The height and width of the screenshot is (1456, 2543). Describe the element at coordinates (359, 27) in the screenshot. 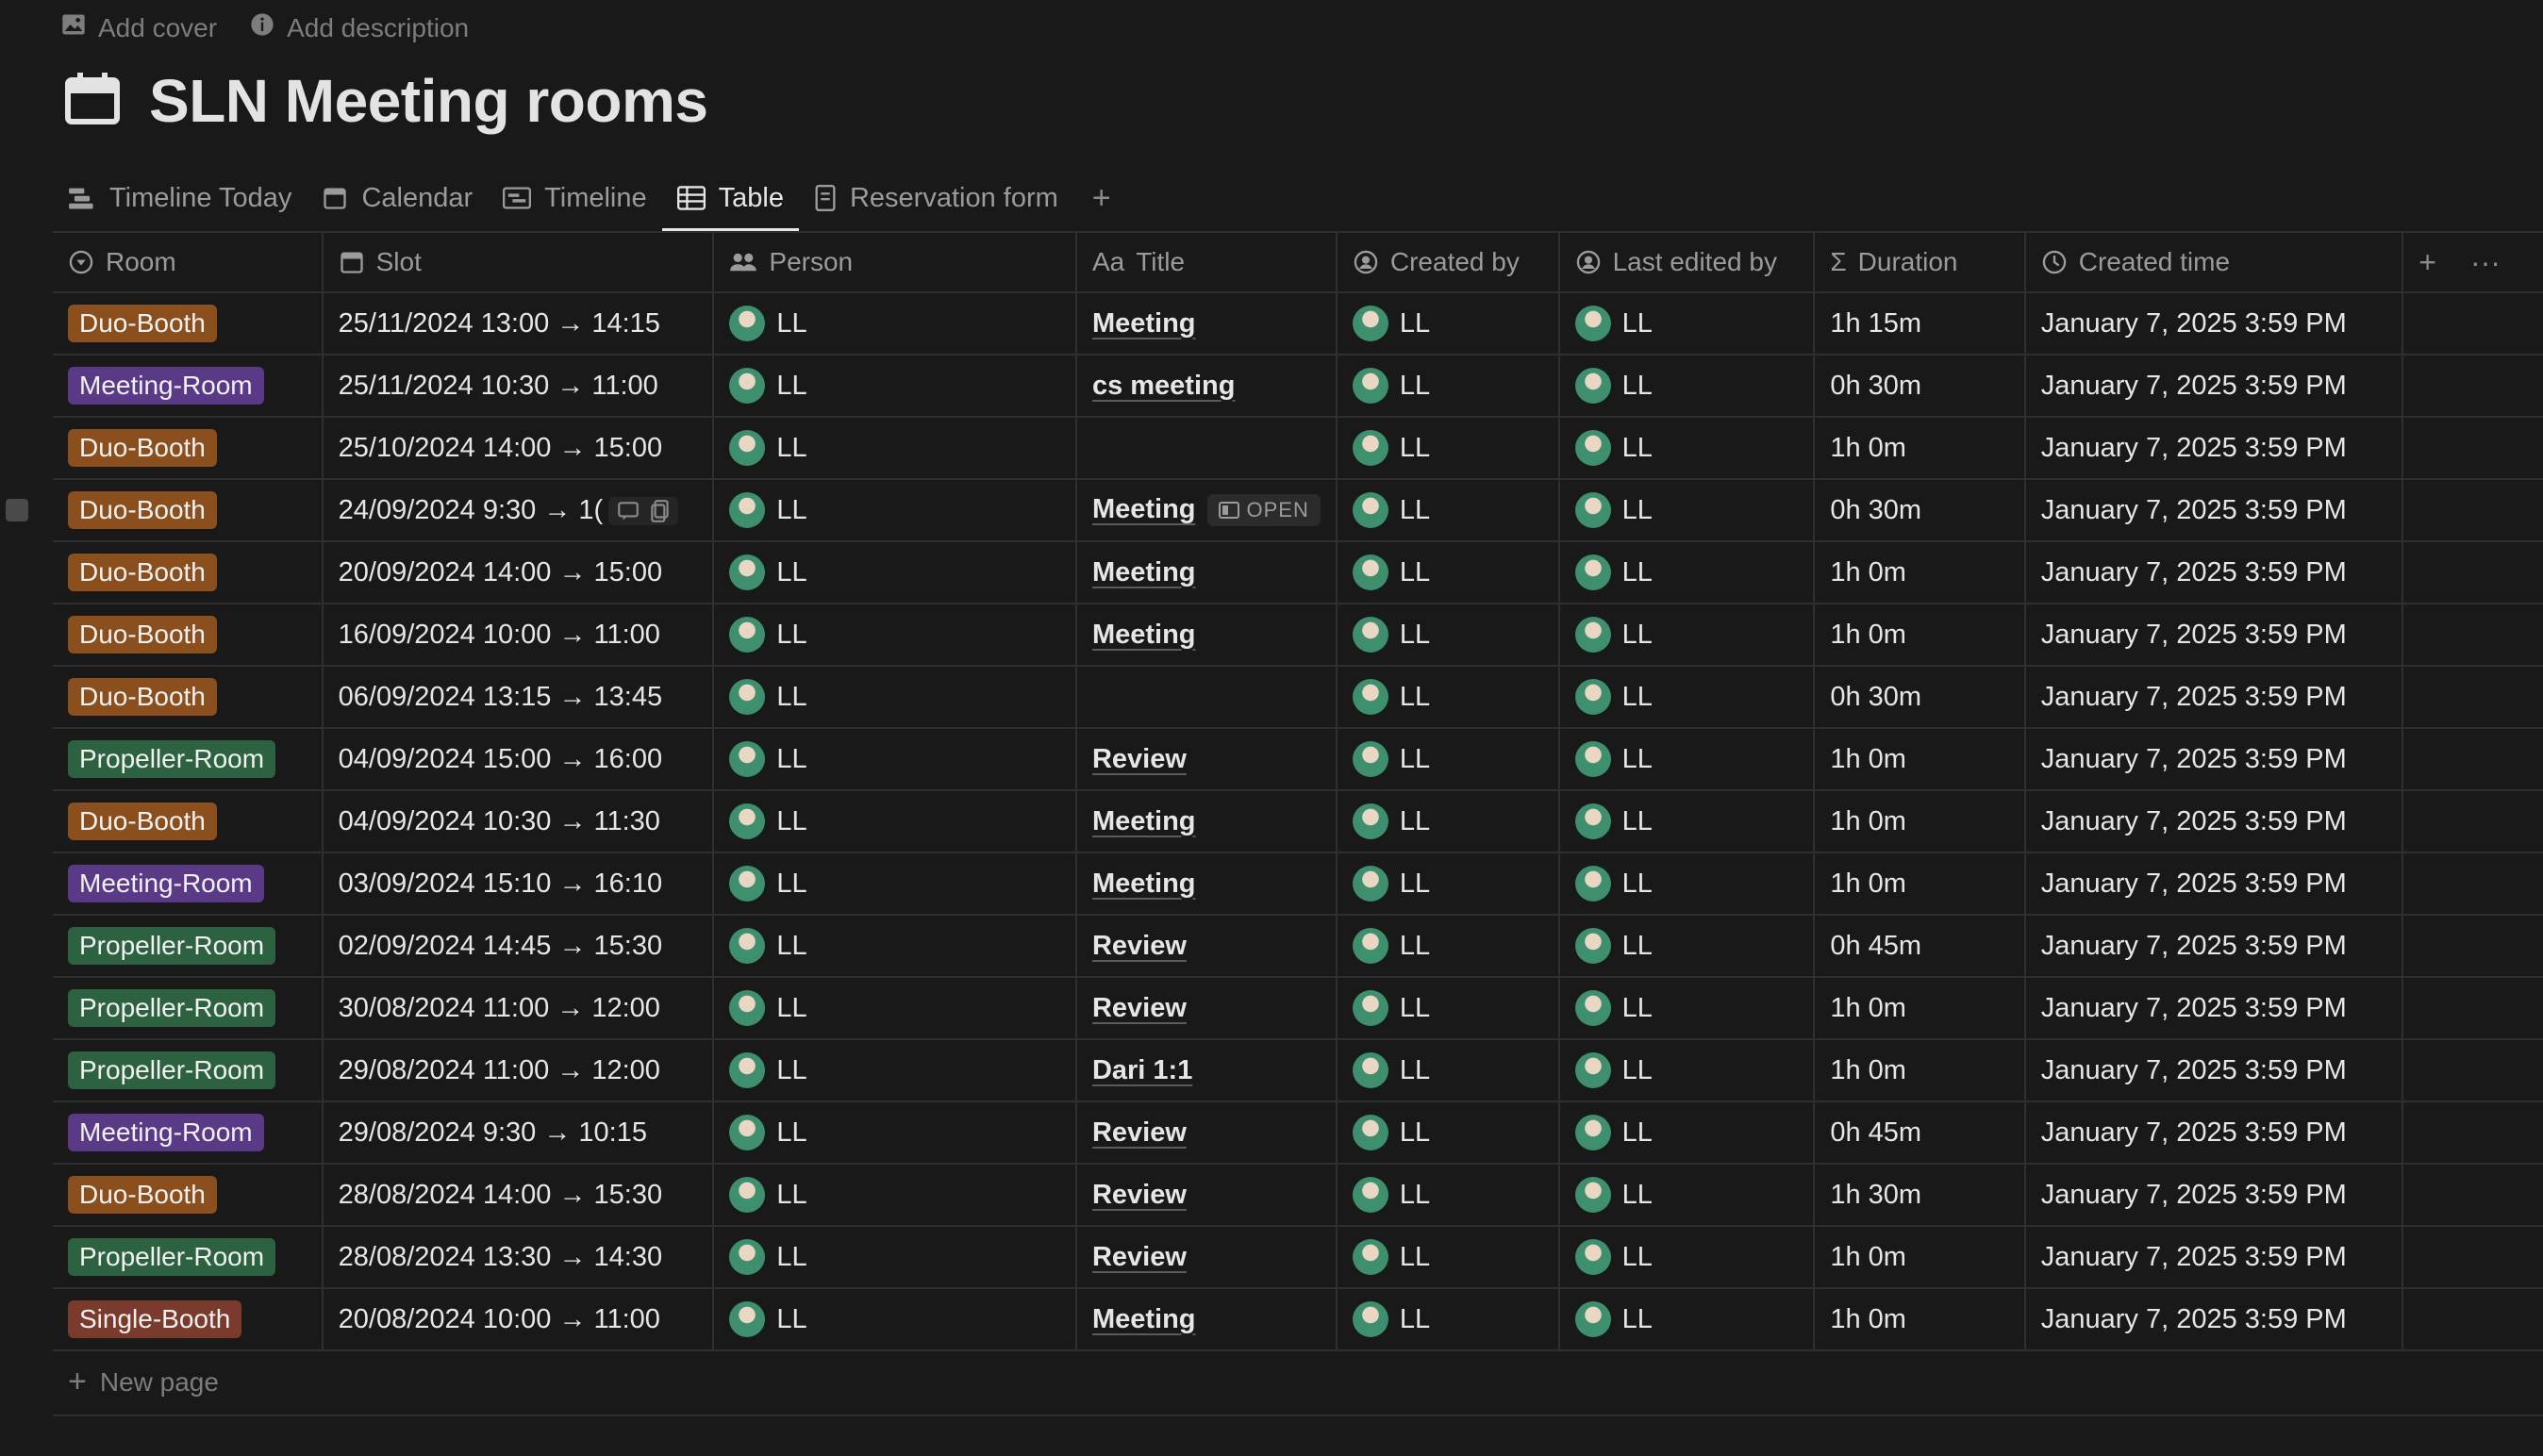

I see `add-description-button: Add description` at that location.